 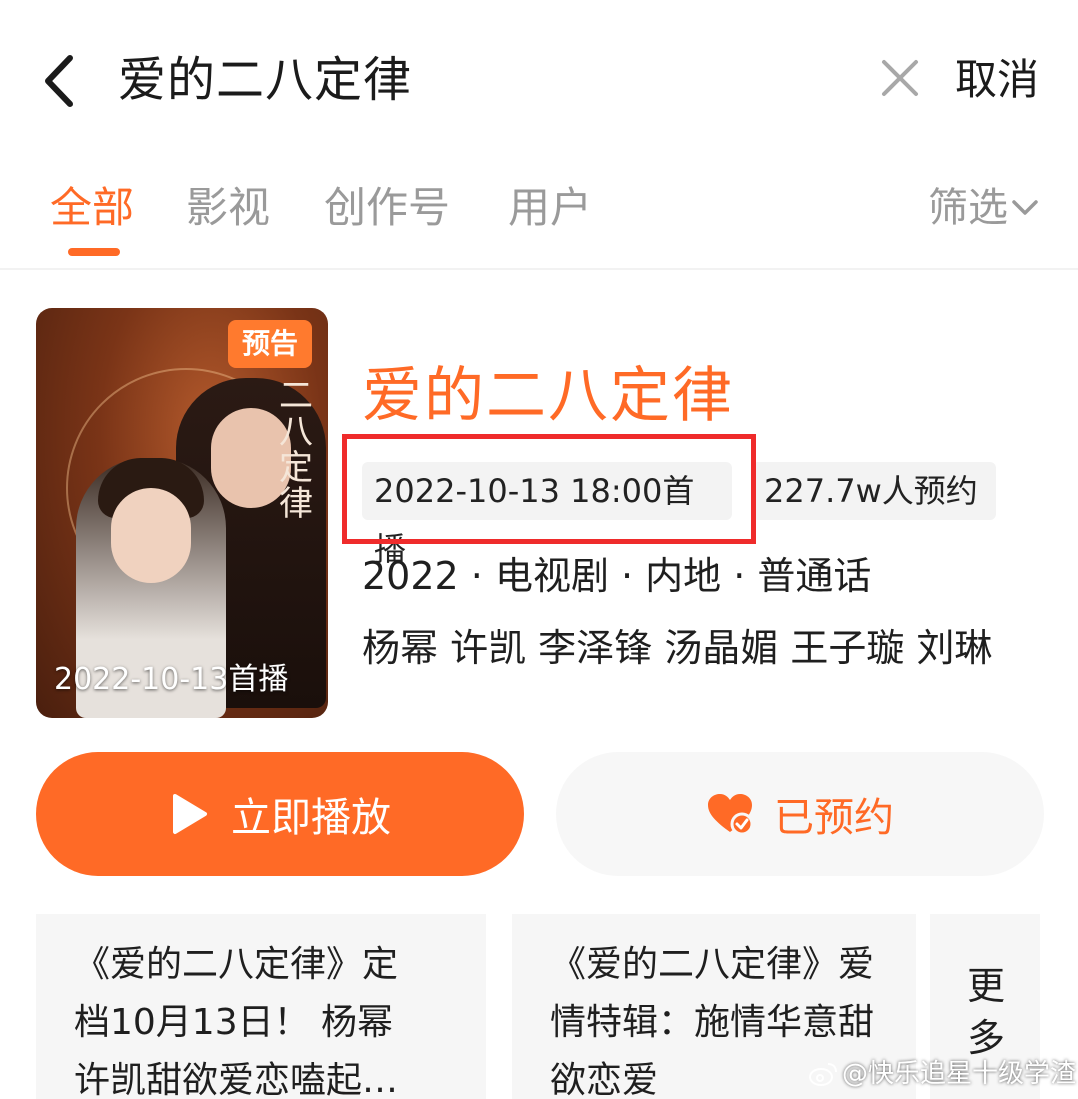 I want to click on tab-creators: 创作号, so click(x=387, y=208).